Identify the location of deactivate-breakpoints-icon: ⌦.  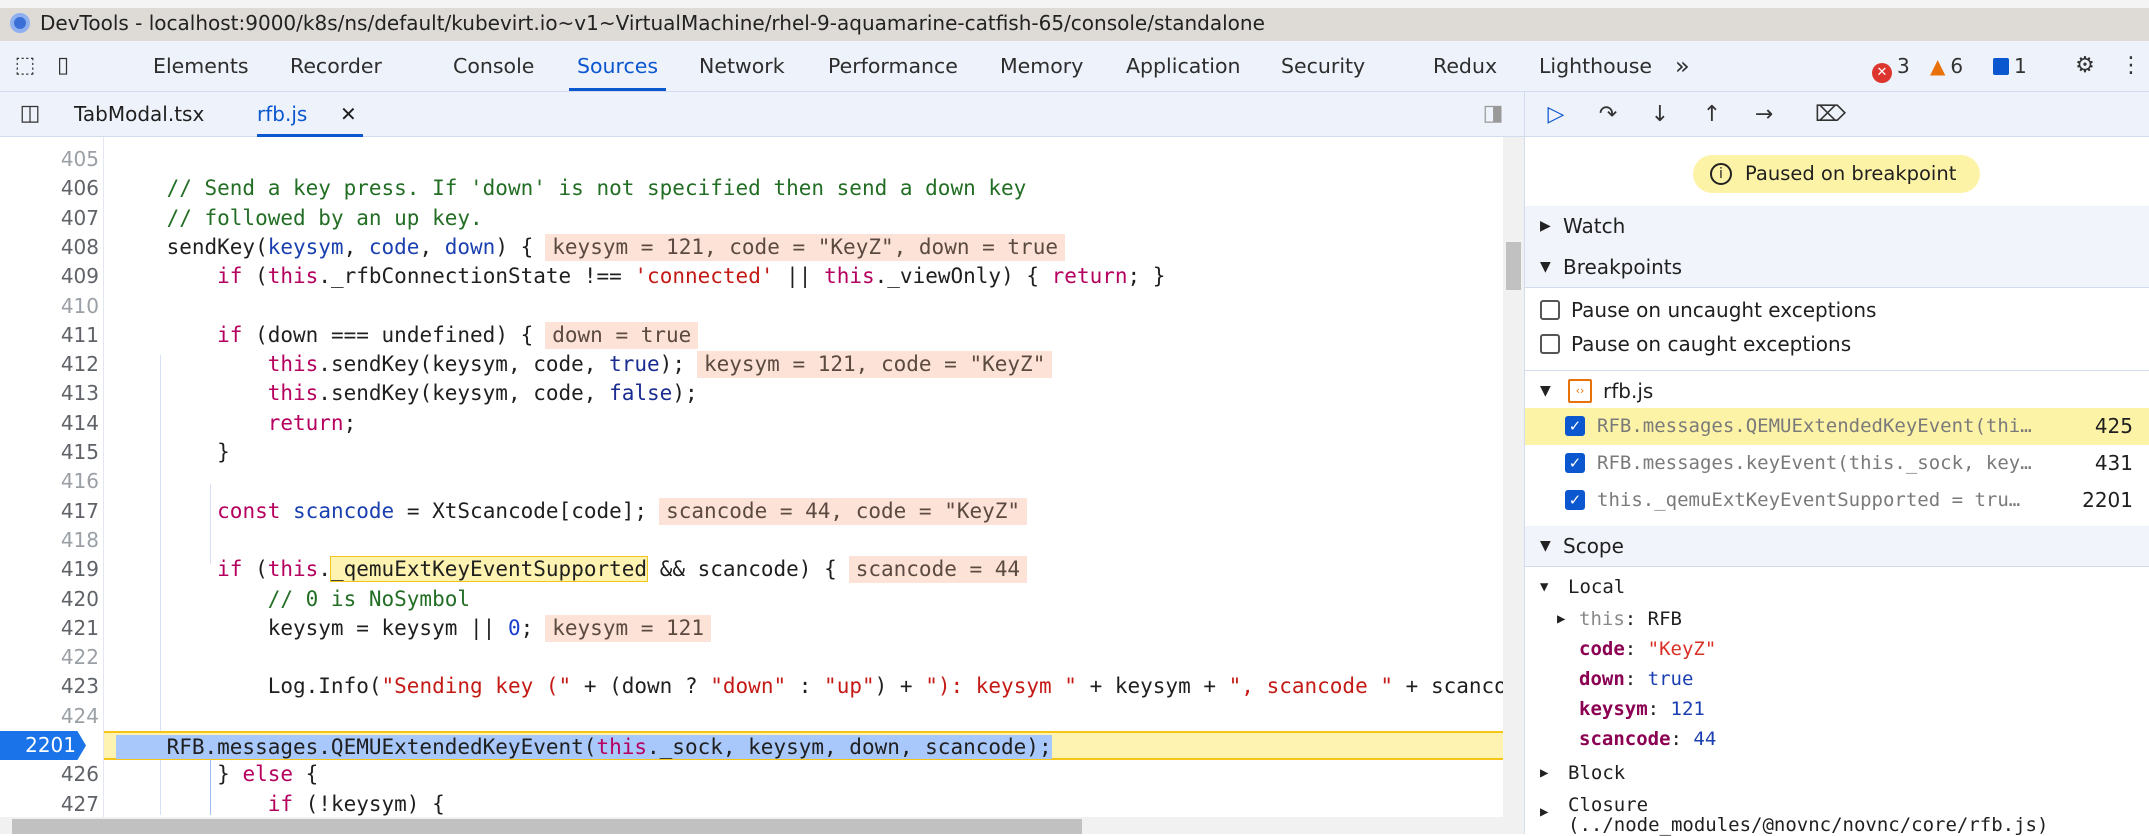
(1830, 115).